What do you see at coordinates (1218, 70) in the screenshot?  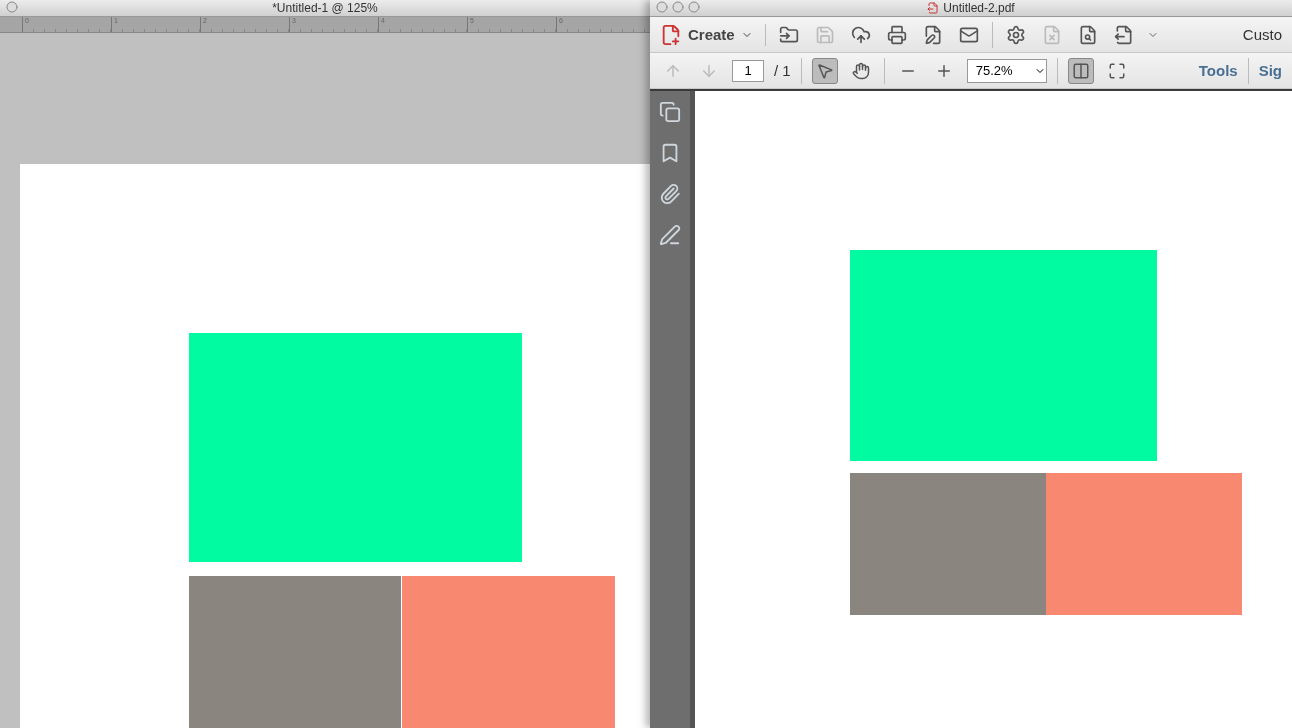 I see `tools-tab: Tools` at bounding box center [1218, 70].